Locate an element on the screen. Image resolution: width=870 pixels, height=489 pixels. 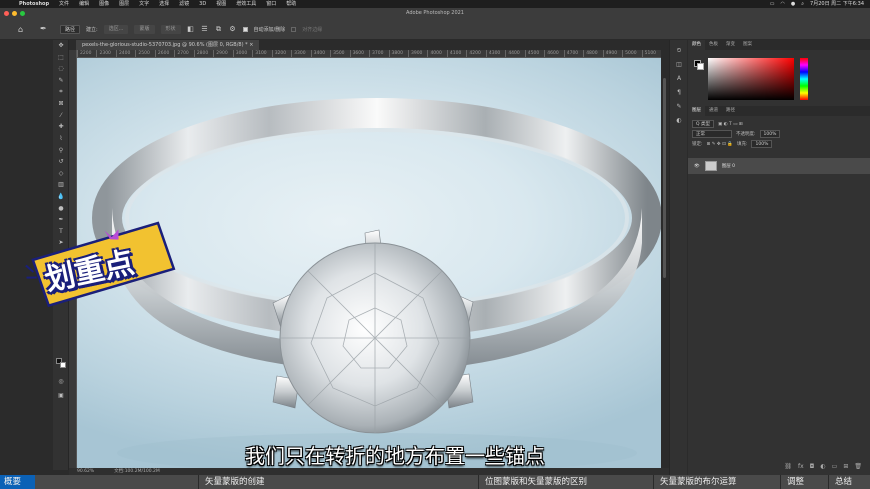
path-arrangement-icon: ⧉ is located at coordinates (219, 29).